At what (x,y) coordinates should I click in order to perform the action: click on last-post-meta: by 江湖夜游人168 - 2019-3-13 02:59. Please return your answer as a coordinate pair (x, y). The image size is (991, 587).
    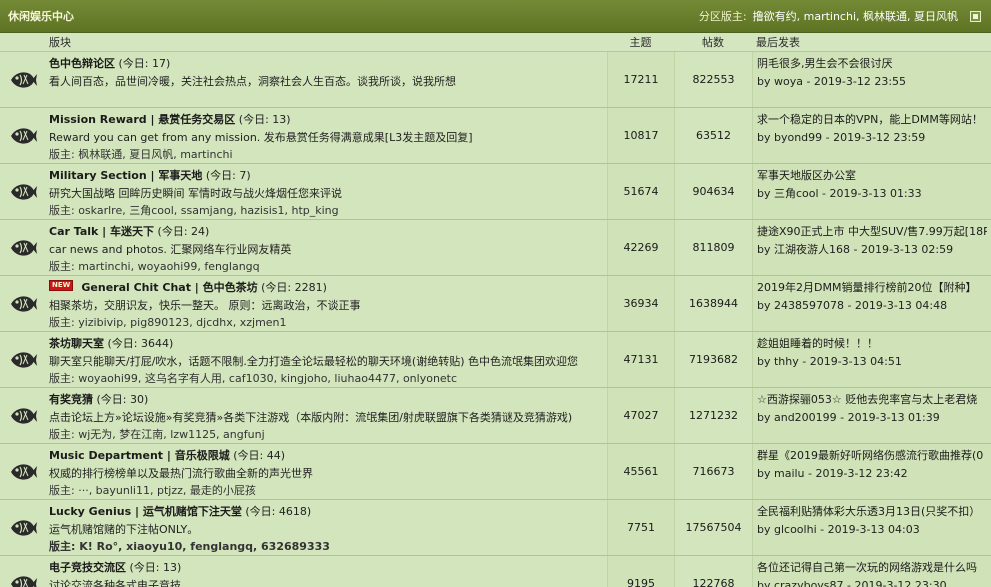
    Looking at the image, I should click on (872, 250).